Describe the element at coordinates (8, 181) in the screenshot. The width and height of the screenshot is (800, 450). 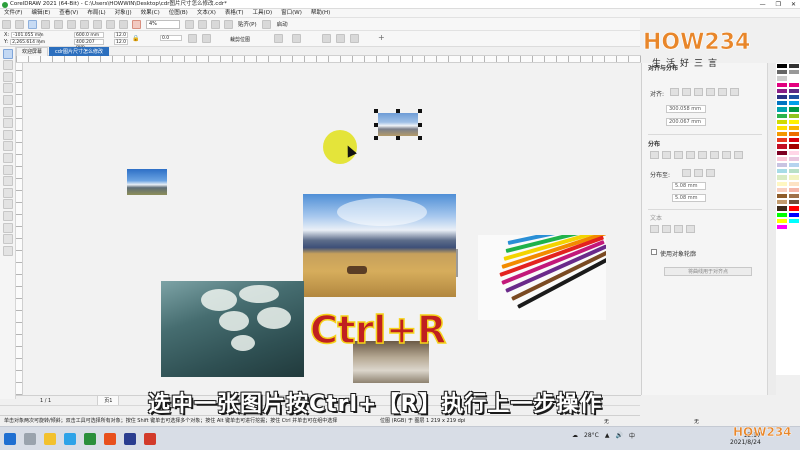
I see `connector-tool-icon` at that location.